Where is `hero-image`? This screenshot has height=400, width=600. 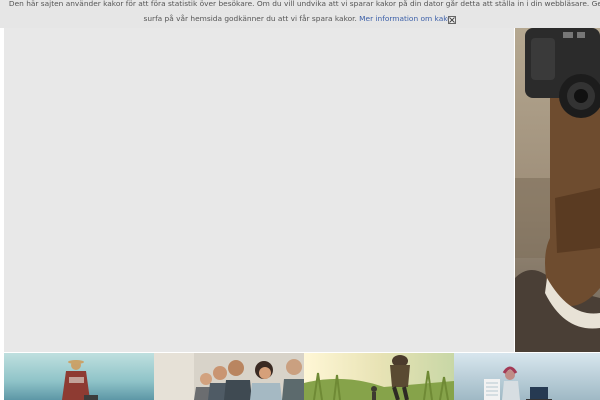 hero-image is located at coordinates (557, 190).